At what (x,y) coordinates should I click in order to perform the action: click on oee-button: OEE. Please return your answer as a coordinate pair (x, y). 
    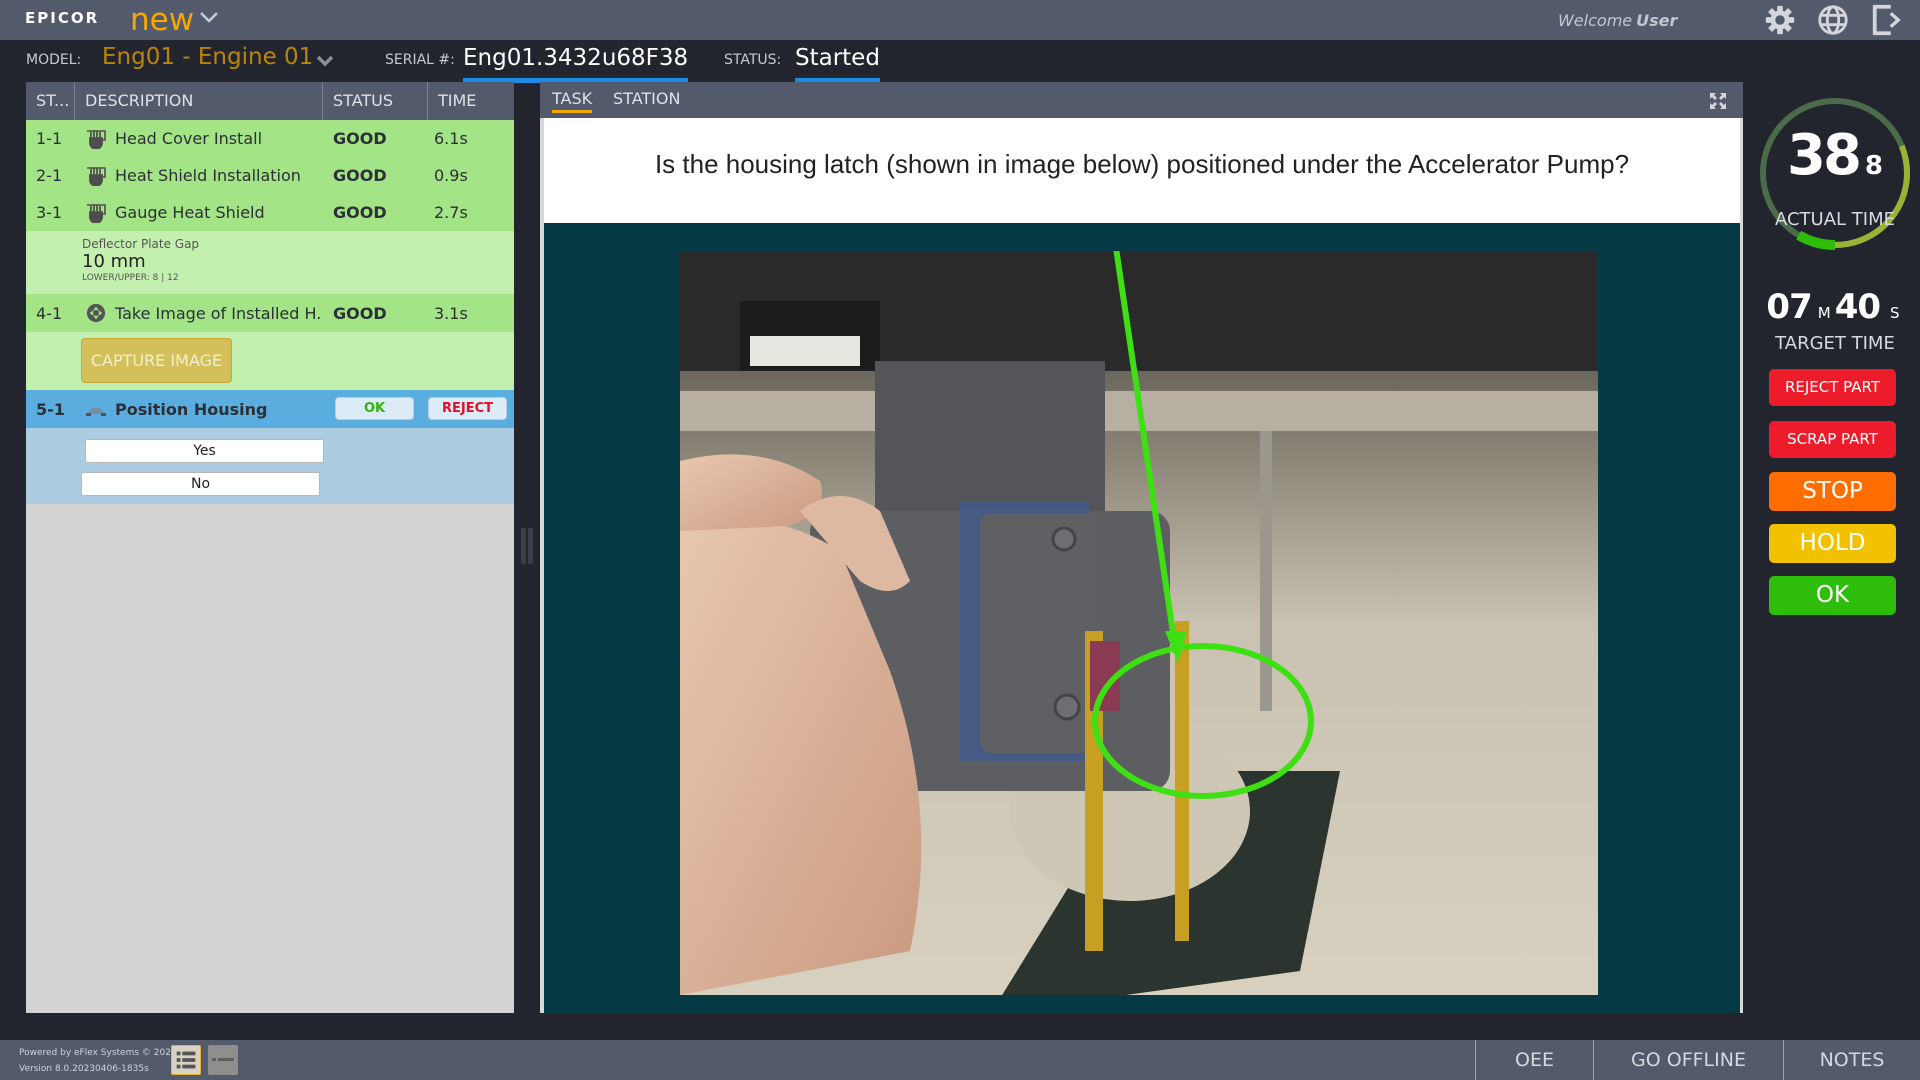
    Looking at the image, I should click on (1534, 1060).